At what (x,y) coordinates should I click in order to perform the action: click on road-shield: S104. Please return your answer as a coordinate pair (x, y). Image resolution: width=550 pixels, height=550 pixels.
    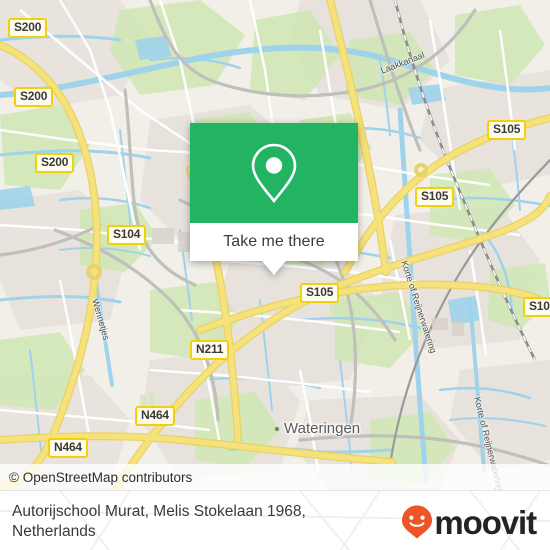
    Looking at the image, I should click on (127, 235).